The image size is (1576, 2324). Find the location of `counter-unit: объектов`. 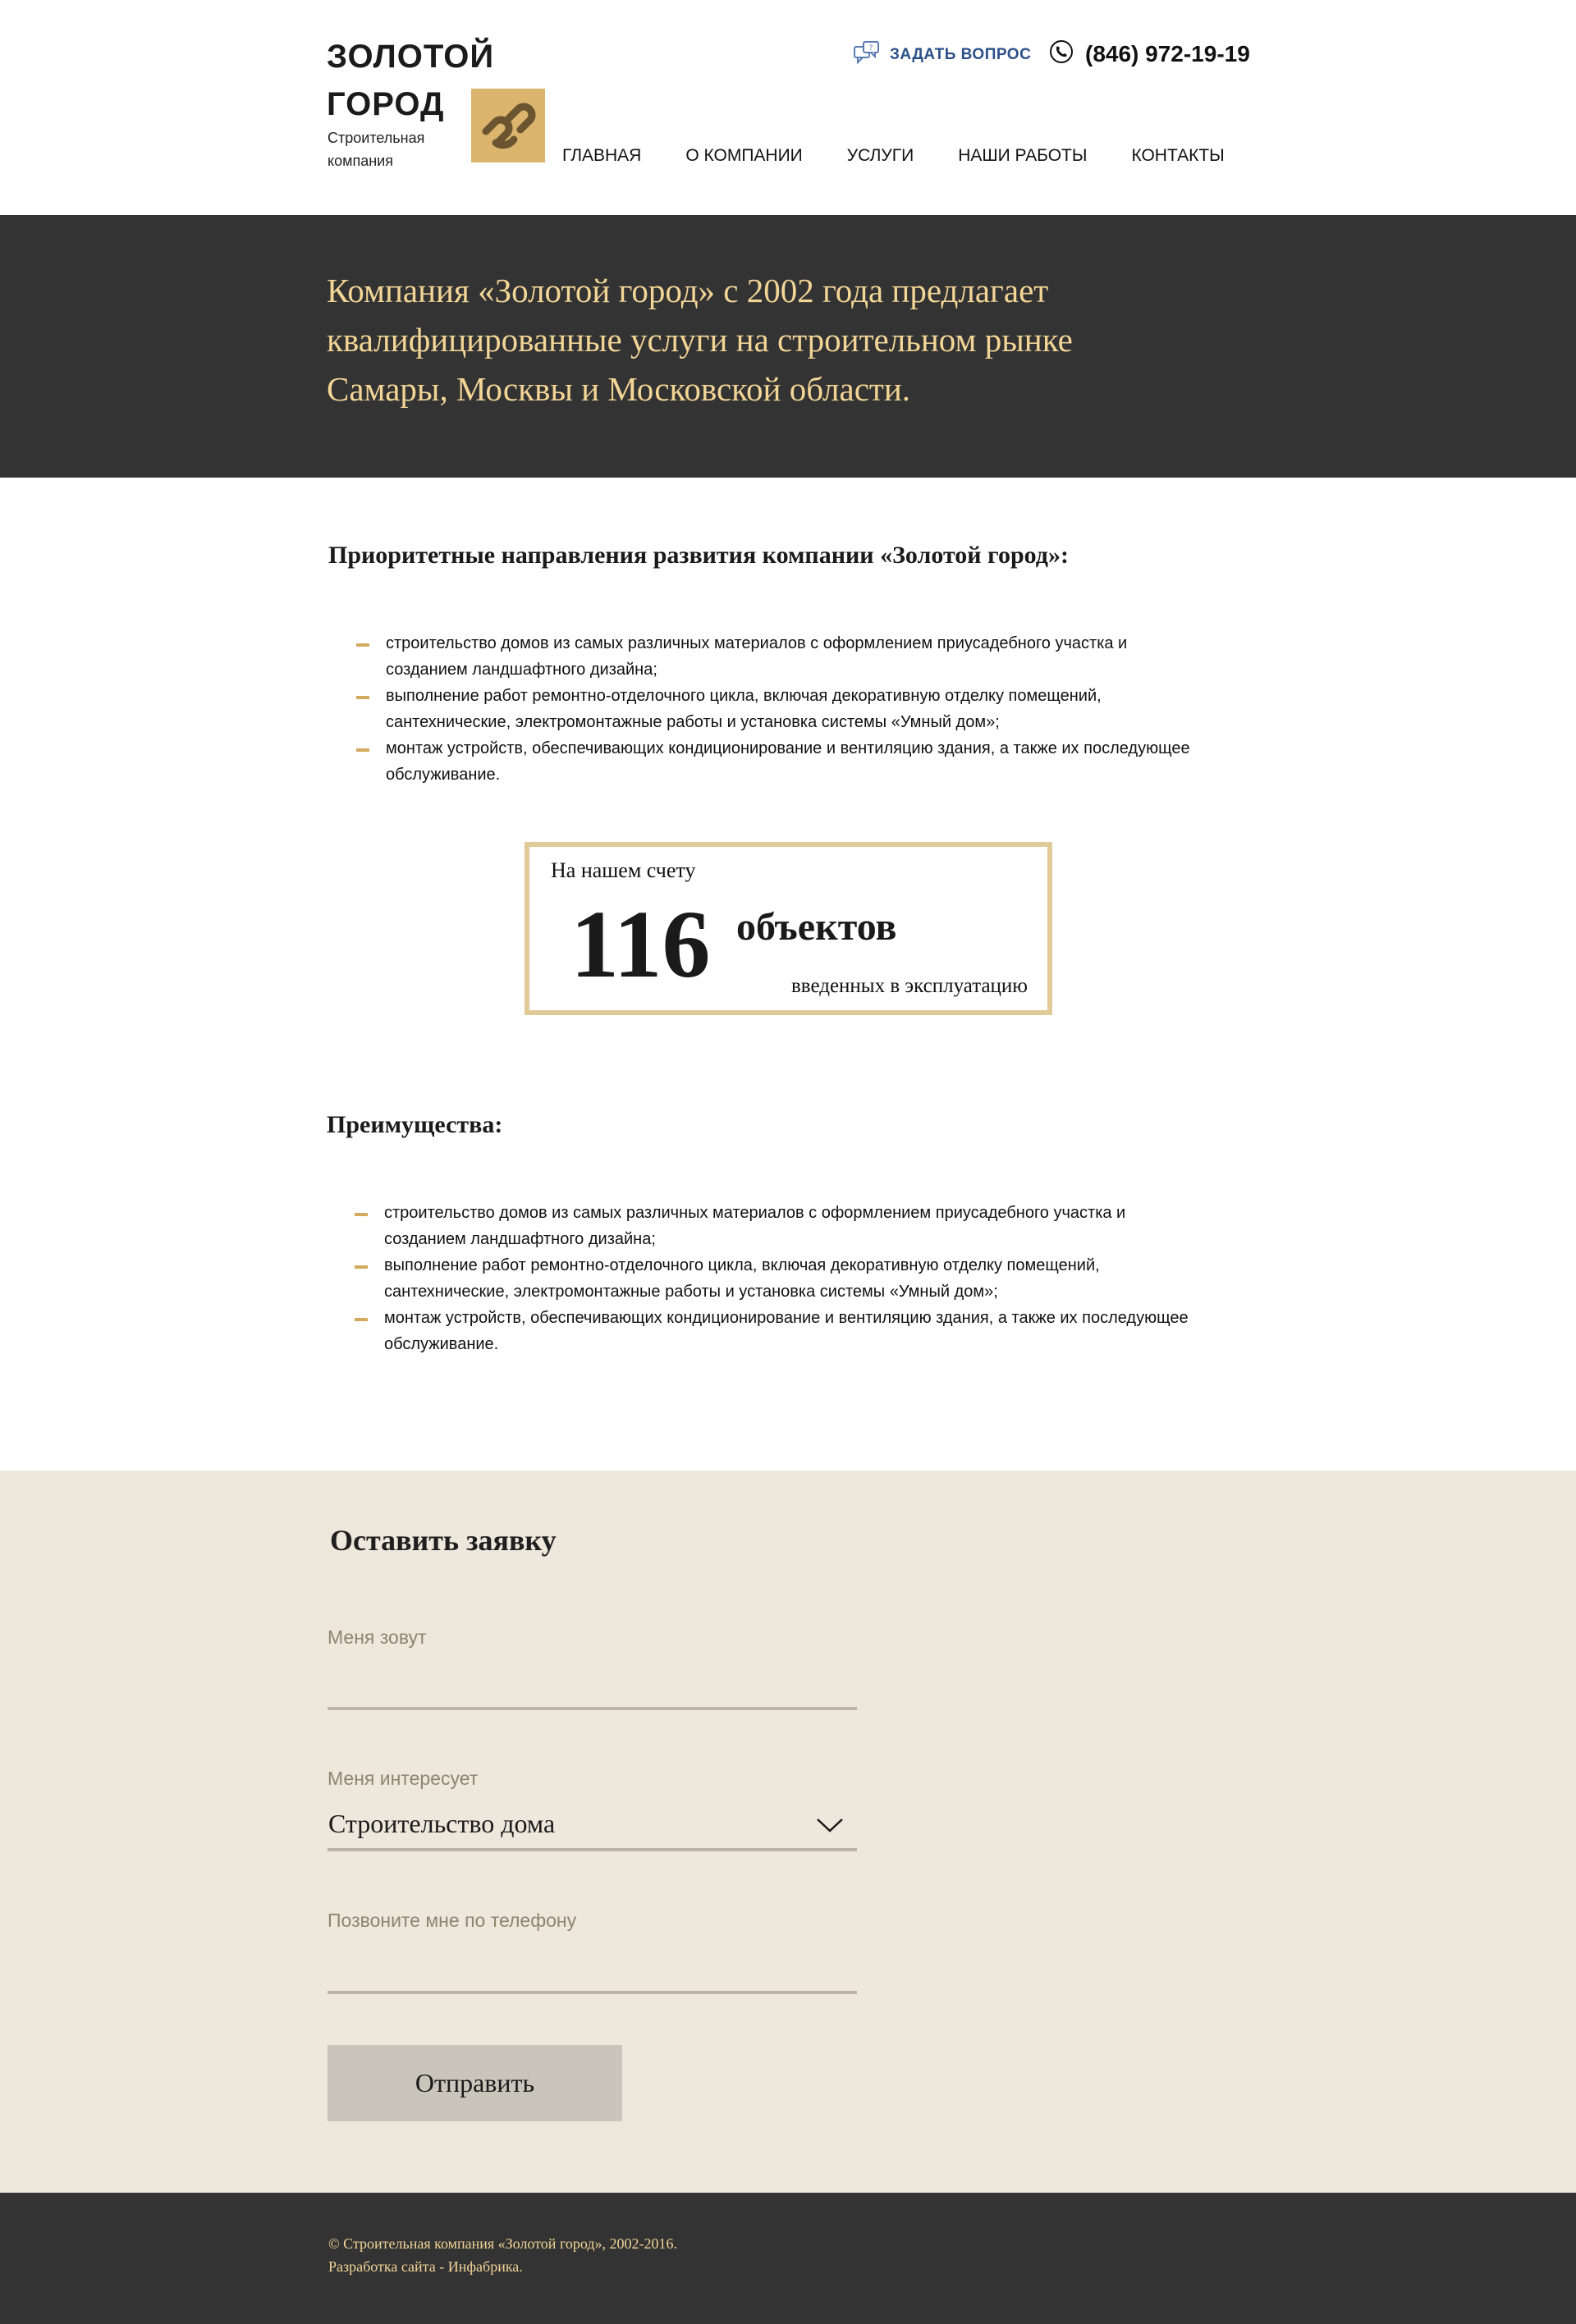

counter-unit: объектов is located at coordinates (816, 927).